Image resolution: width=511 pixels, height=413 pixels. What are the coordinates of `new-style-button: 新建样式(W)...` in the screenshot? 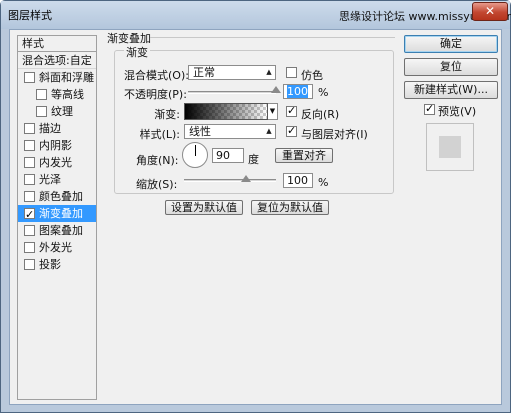 It's located at (451, 90).